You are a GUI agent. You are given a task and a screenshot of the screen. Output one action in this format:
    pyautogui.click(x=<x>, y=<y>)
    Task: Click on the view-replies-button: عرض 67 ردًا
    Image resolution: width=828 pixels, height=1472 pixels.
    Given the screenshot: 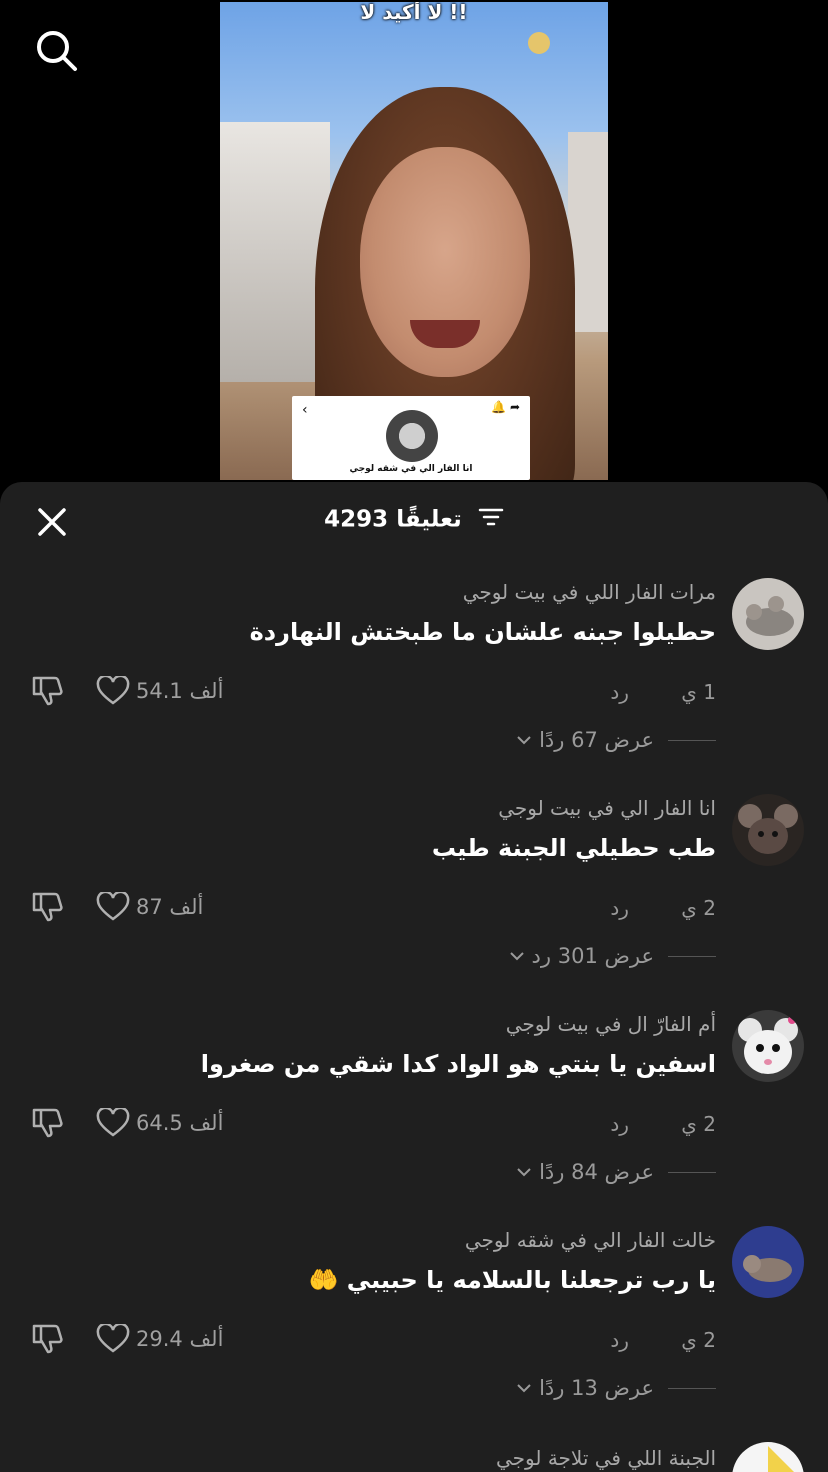 What is the action you would take?
    pyautogui.click(x=615, y=740)
    